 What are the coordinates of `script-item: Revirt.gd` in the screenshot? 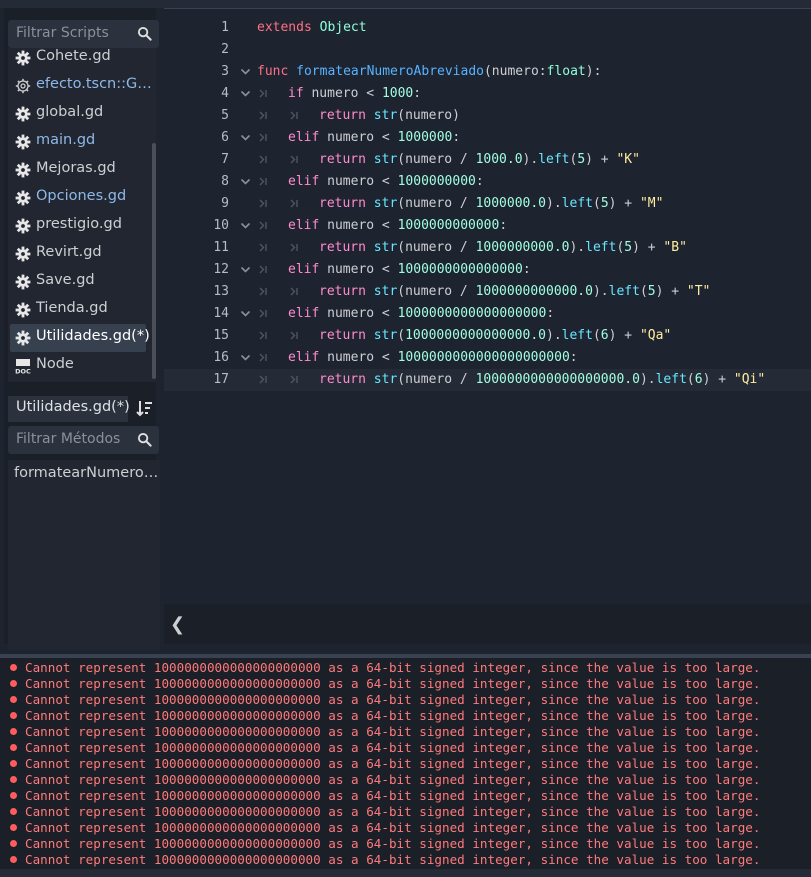 It's located at (78, 254).